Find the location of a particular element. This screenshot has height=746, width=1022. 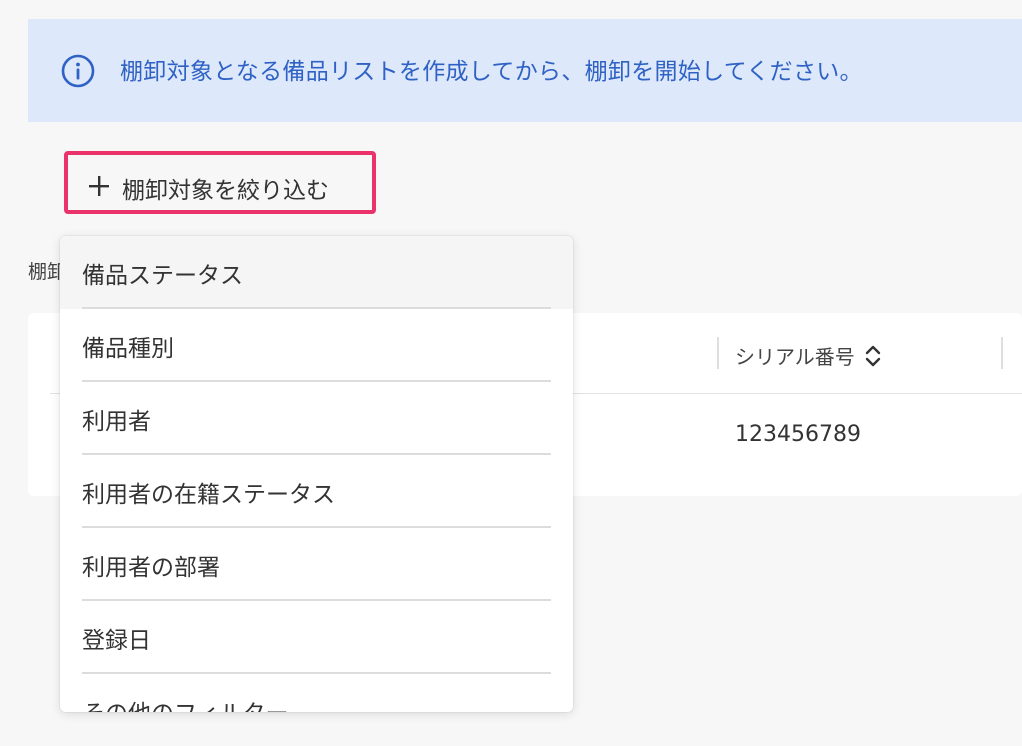

menu-item-user-department: 利用者の部署 is located at coordinates (316, 564).